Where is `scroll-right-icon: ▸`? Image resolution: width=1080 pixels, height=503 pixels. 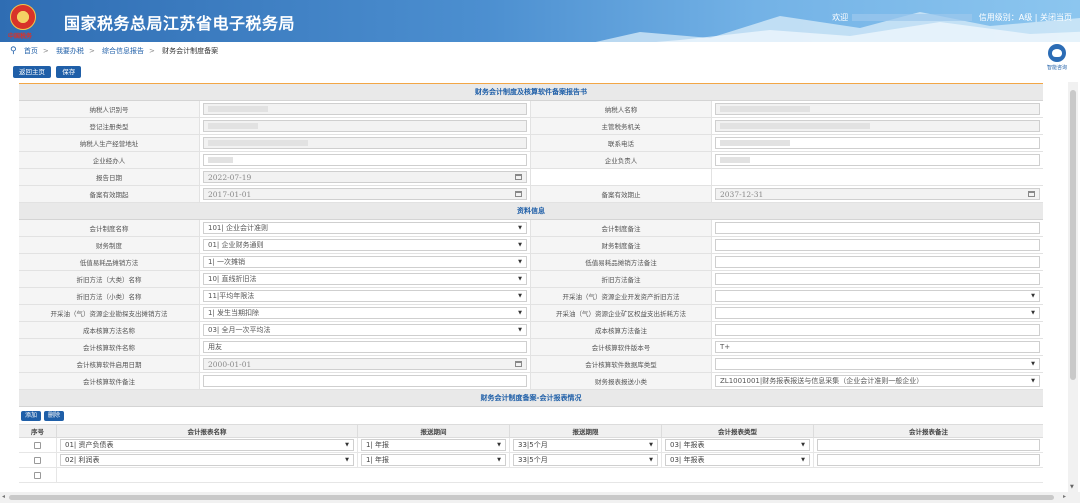 scroll-right-icon: ▸ is located at coordinates (1064, 496).